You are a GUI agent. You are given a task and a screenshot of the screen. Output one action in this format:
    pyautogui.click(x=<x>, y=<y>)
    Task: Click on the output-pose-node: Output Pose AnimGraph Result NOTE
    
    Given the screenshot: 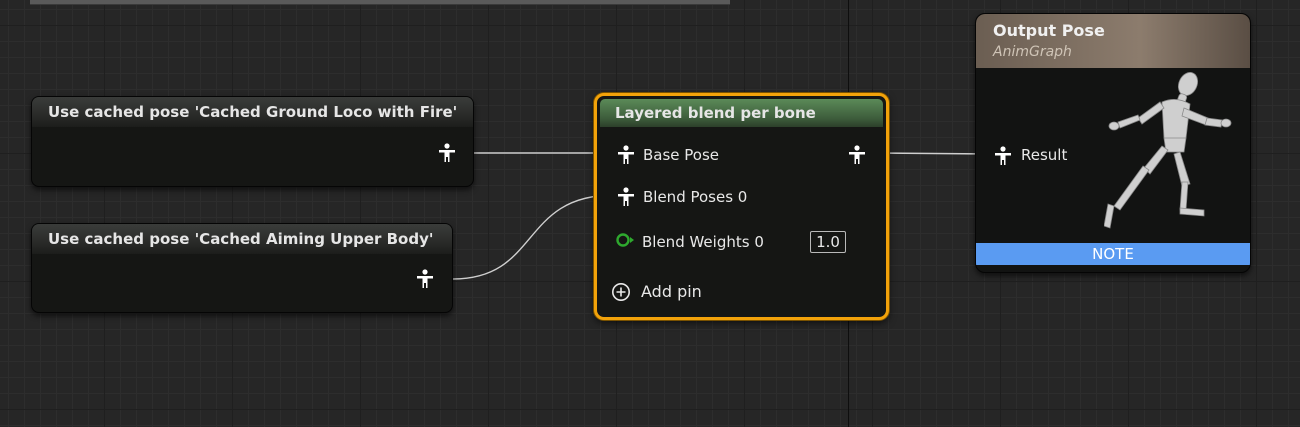 What is the action you would take?
    pyautogui.click(x=1113, y=143)
    